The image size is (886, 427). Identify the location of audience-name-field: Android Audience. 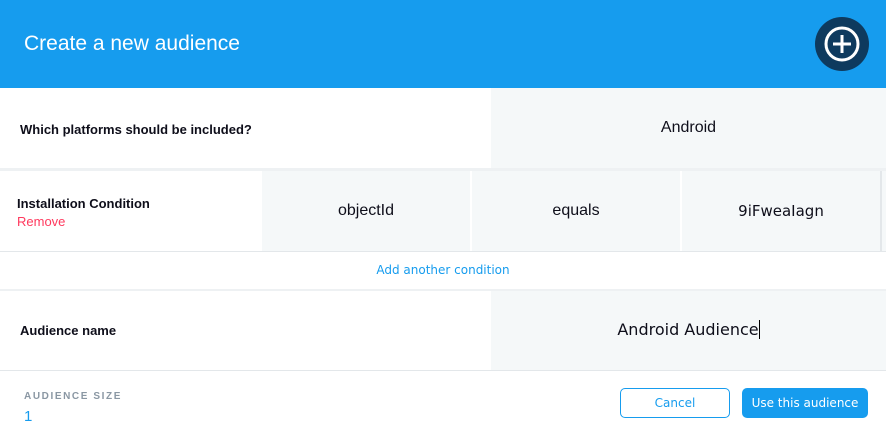
(688, 329).